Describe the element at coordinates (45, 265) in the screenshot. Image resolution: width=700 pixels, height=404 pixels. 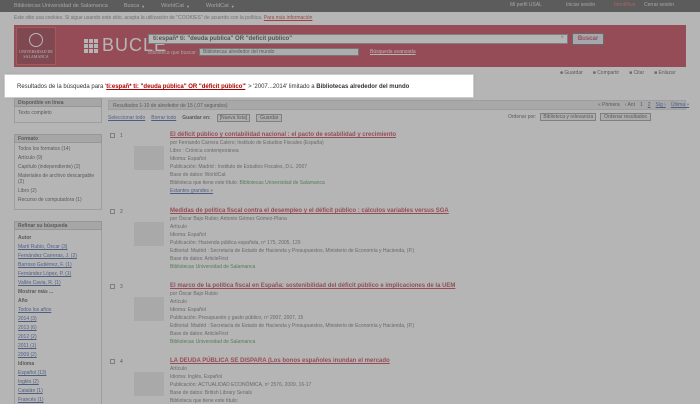
I see `author-link: Barroso Gutiérrez, F. (1)` at that location.